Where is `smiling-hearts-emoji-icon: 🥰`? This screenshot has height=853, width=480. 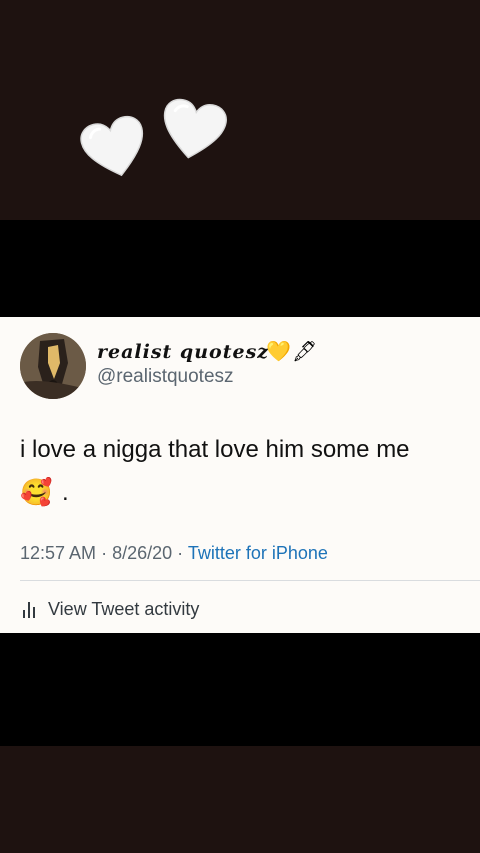 smiling-hearts-emoji-icon: 🥰 is located at coordinates (36, 492).